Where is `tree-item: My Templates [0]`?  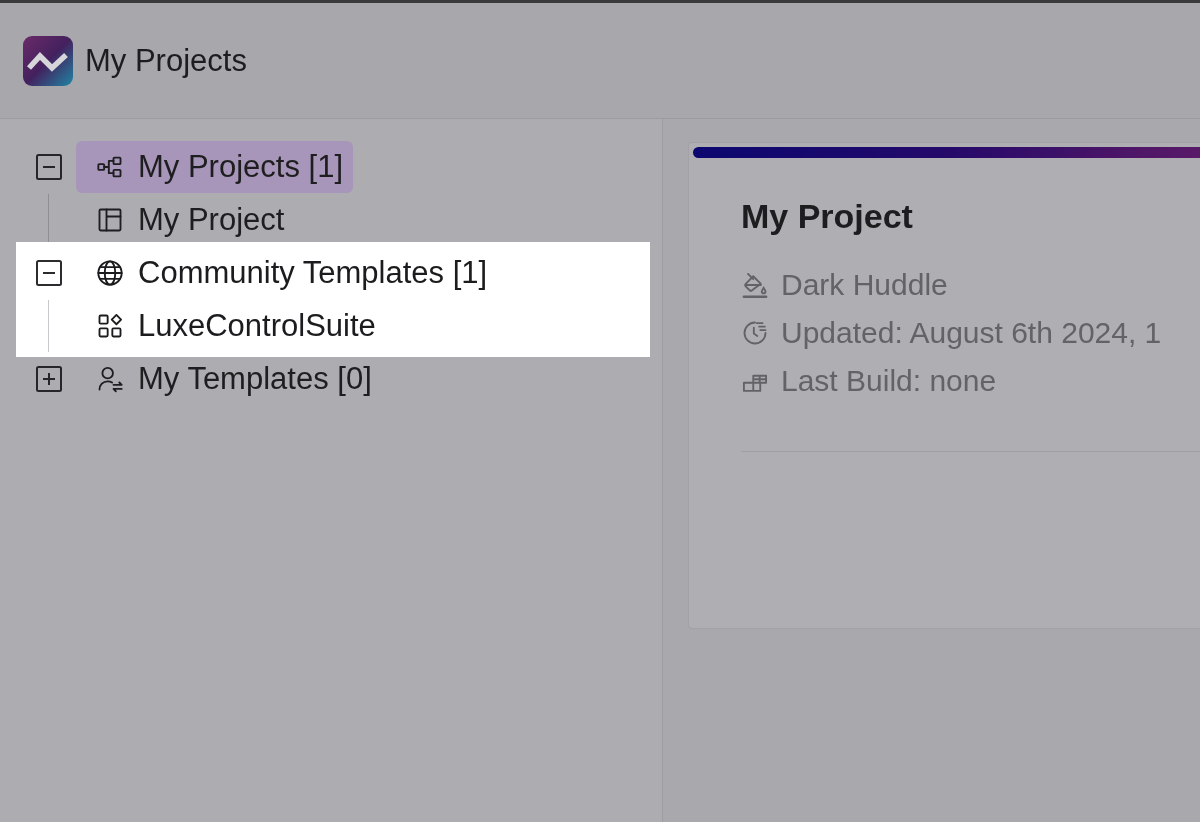
tree-item: My Templates [0] is located at coordinates (229, 379).